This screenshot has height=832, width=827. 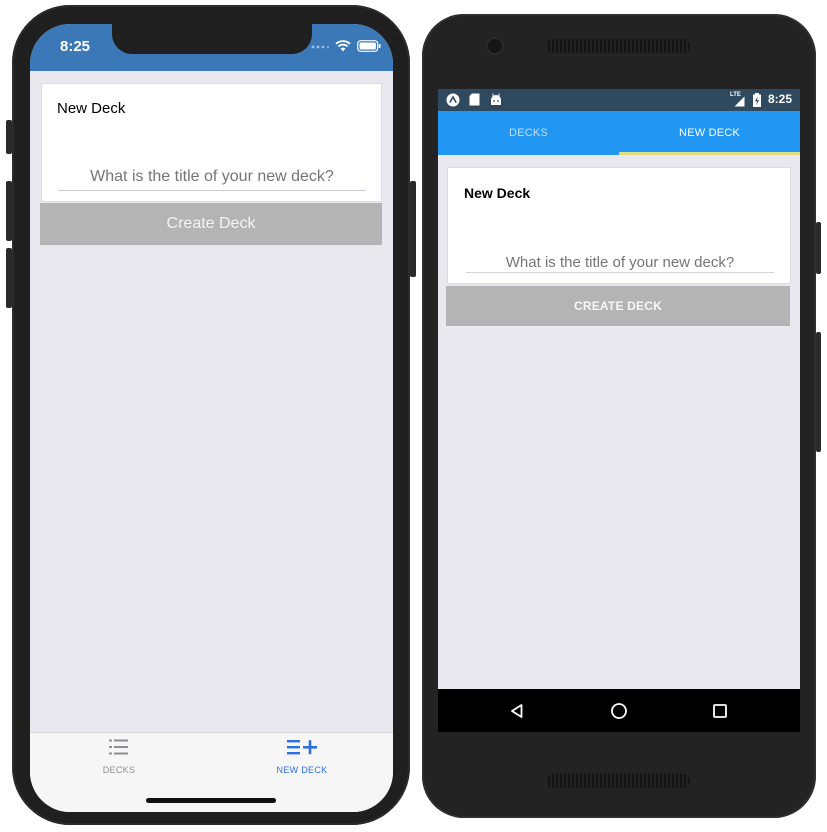 What do you see at coordinates (453, 102) in the screenshot?
I see `expo-icon` at bounding box center [453, 102].